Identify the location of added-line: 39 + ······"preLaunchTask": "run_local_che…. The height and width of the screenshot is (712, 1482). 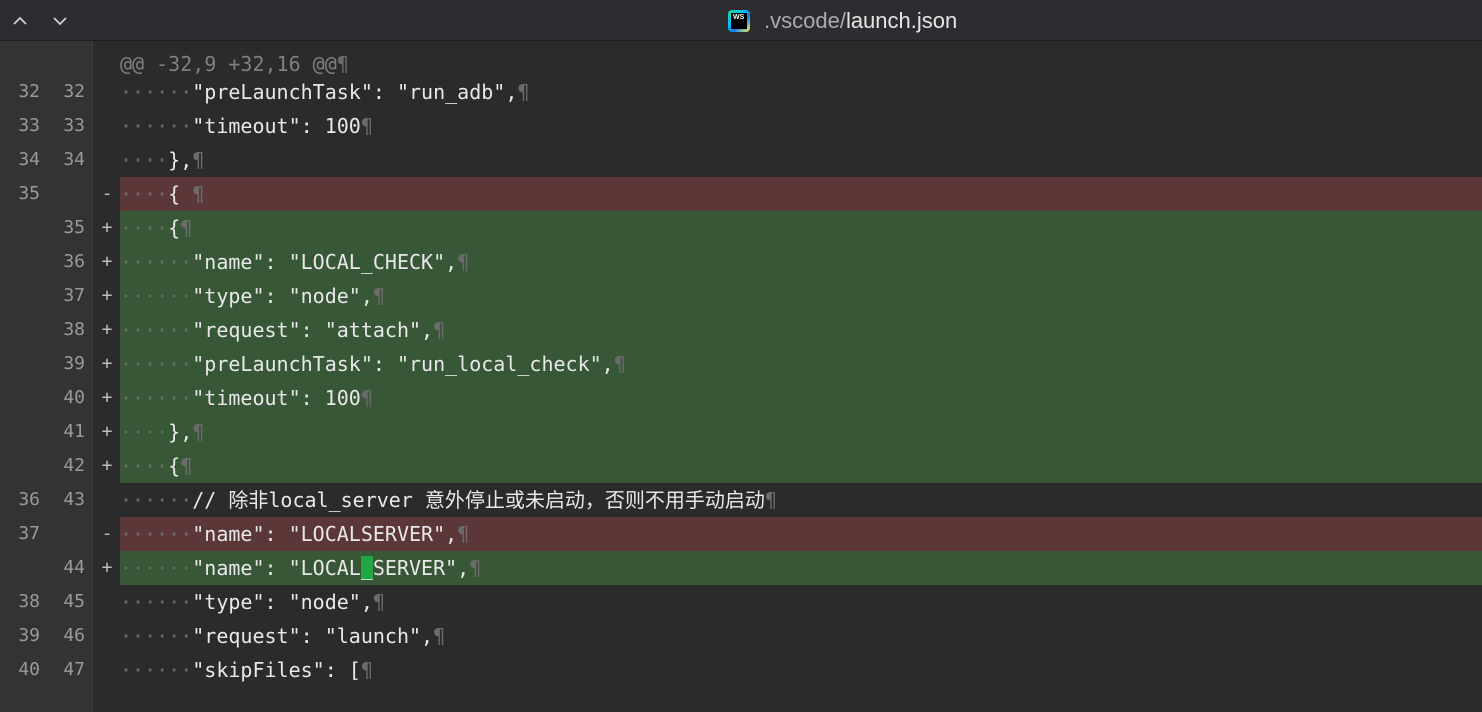
(741, 364).